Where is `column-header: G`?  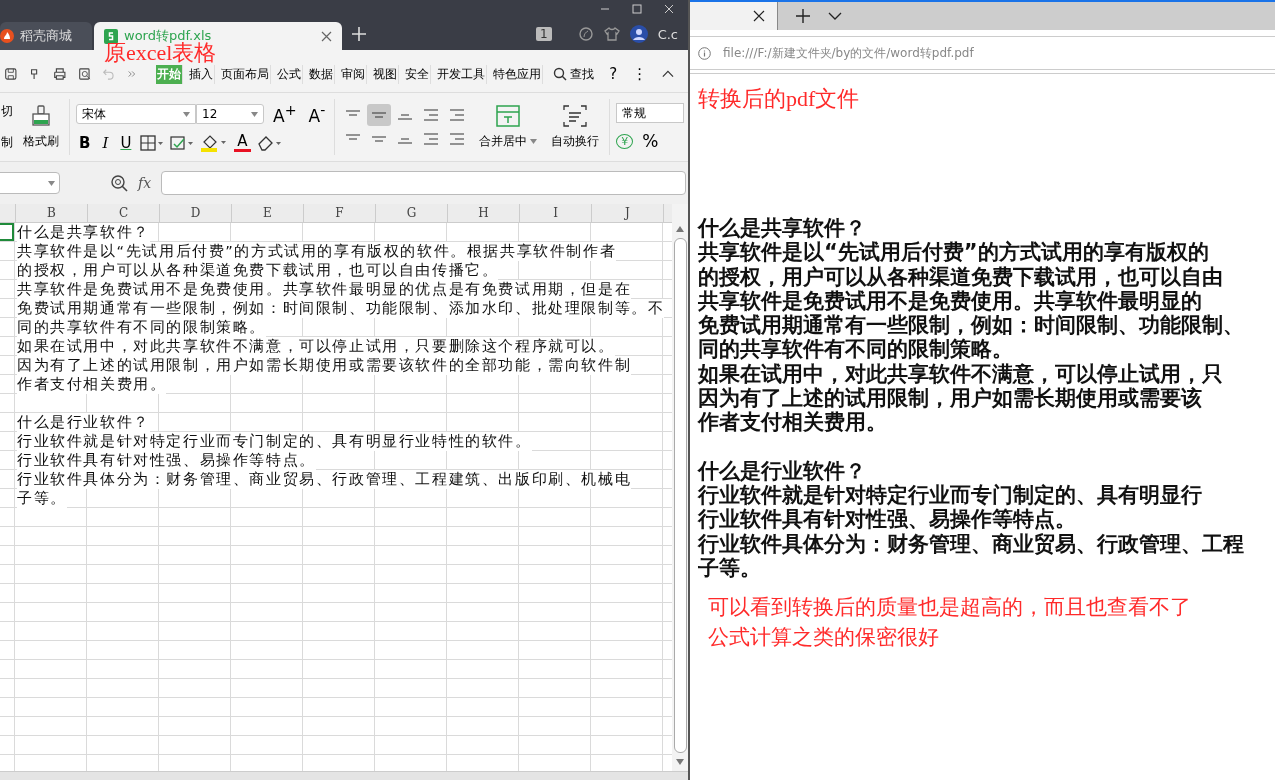
column-header: G is located at coordinates (412, 213).